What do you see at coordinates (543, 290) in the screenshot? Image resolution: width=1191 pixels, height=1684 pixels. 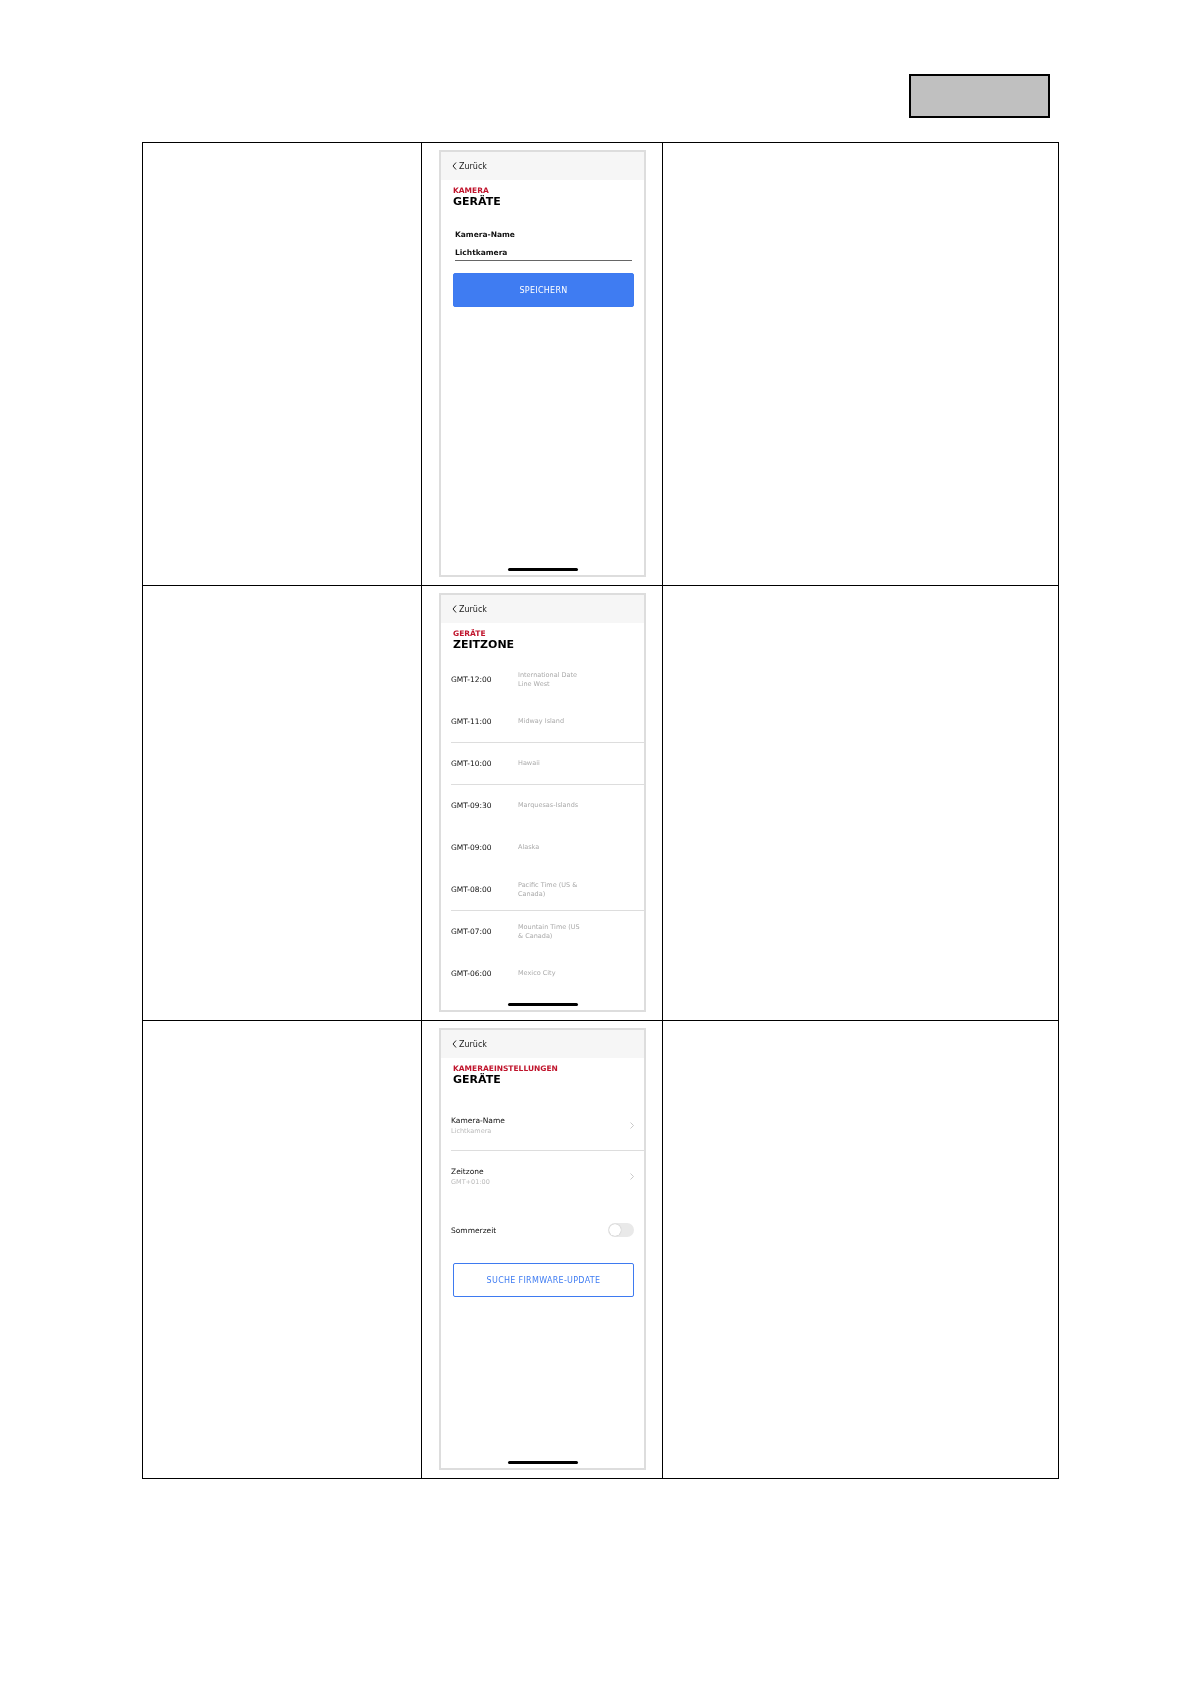 I see `save-button: SPEICHERN` at bounding box center [543, 290].